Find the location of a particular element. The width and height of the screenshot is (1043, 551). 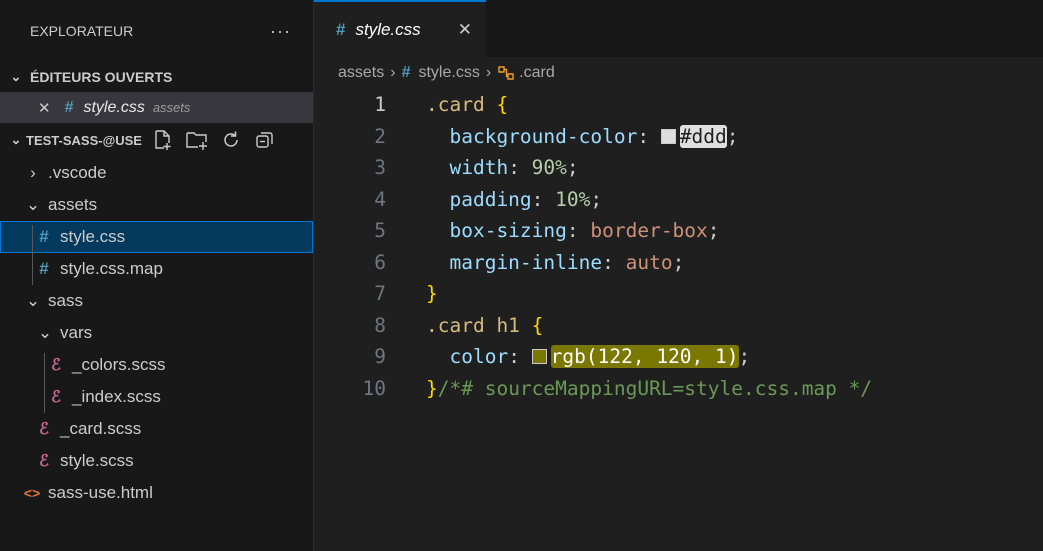

css-value: rgb(122, 120, 1) is located at coordinates (644, 357).